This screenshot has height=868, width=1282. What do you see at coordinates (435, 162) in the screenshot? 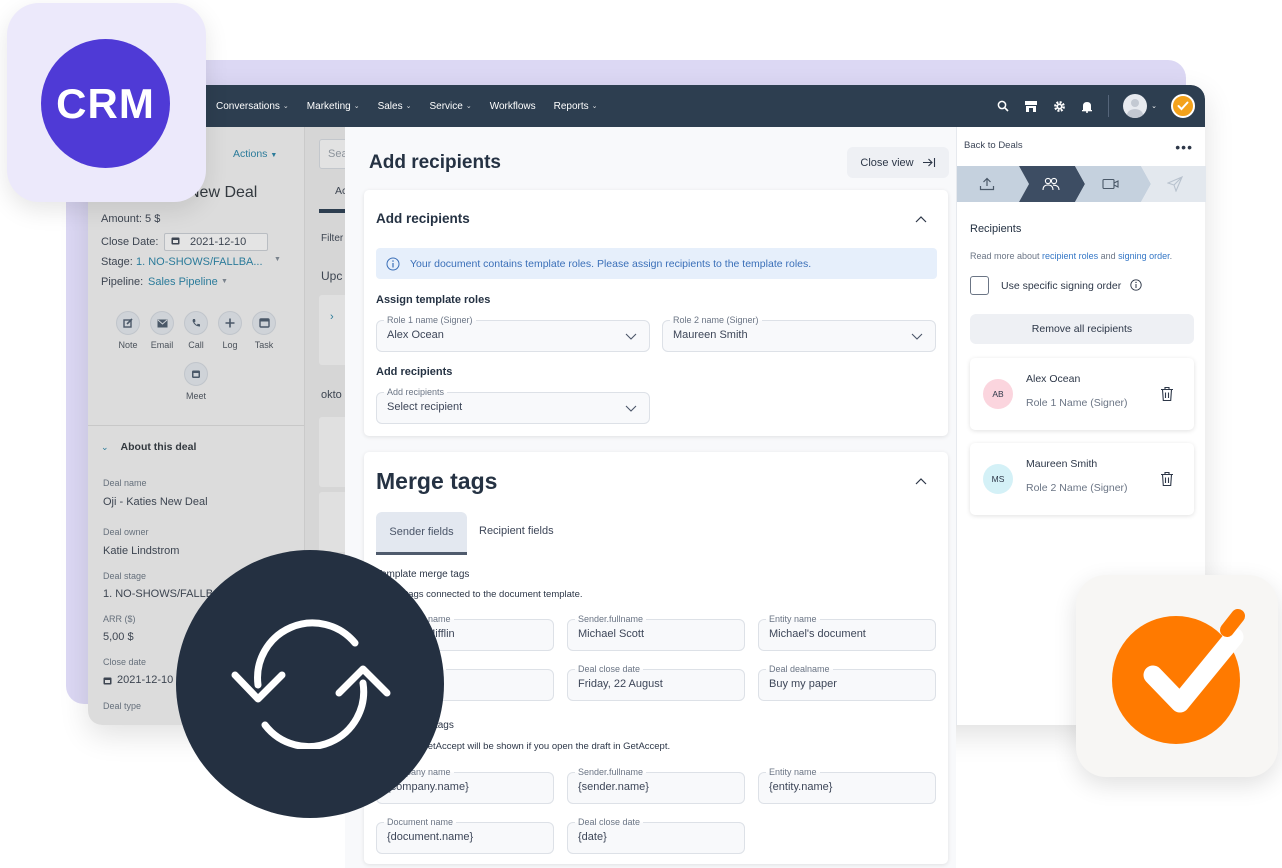
I see `page-title: Add recipients` at bounding box center [435, 162].